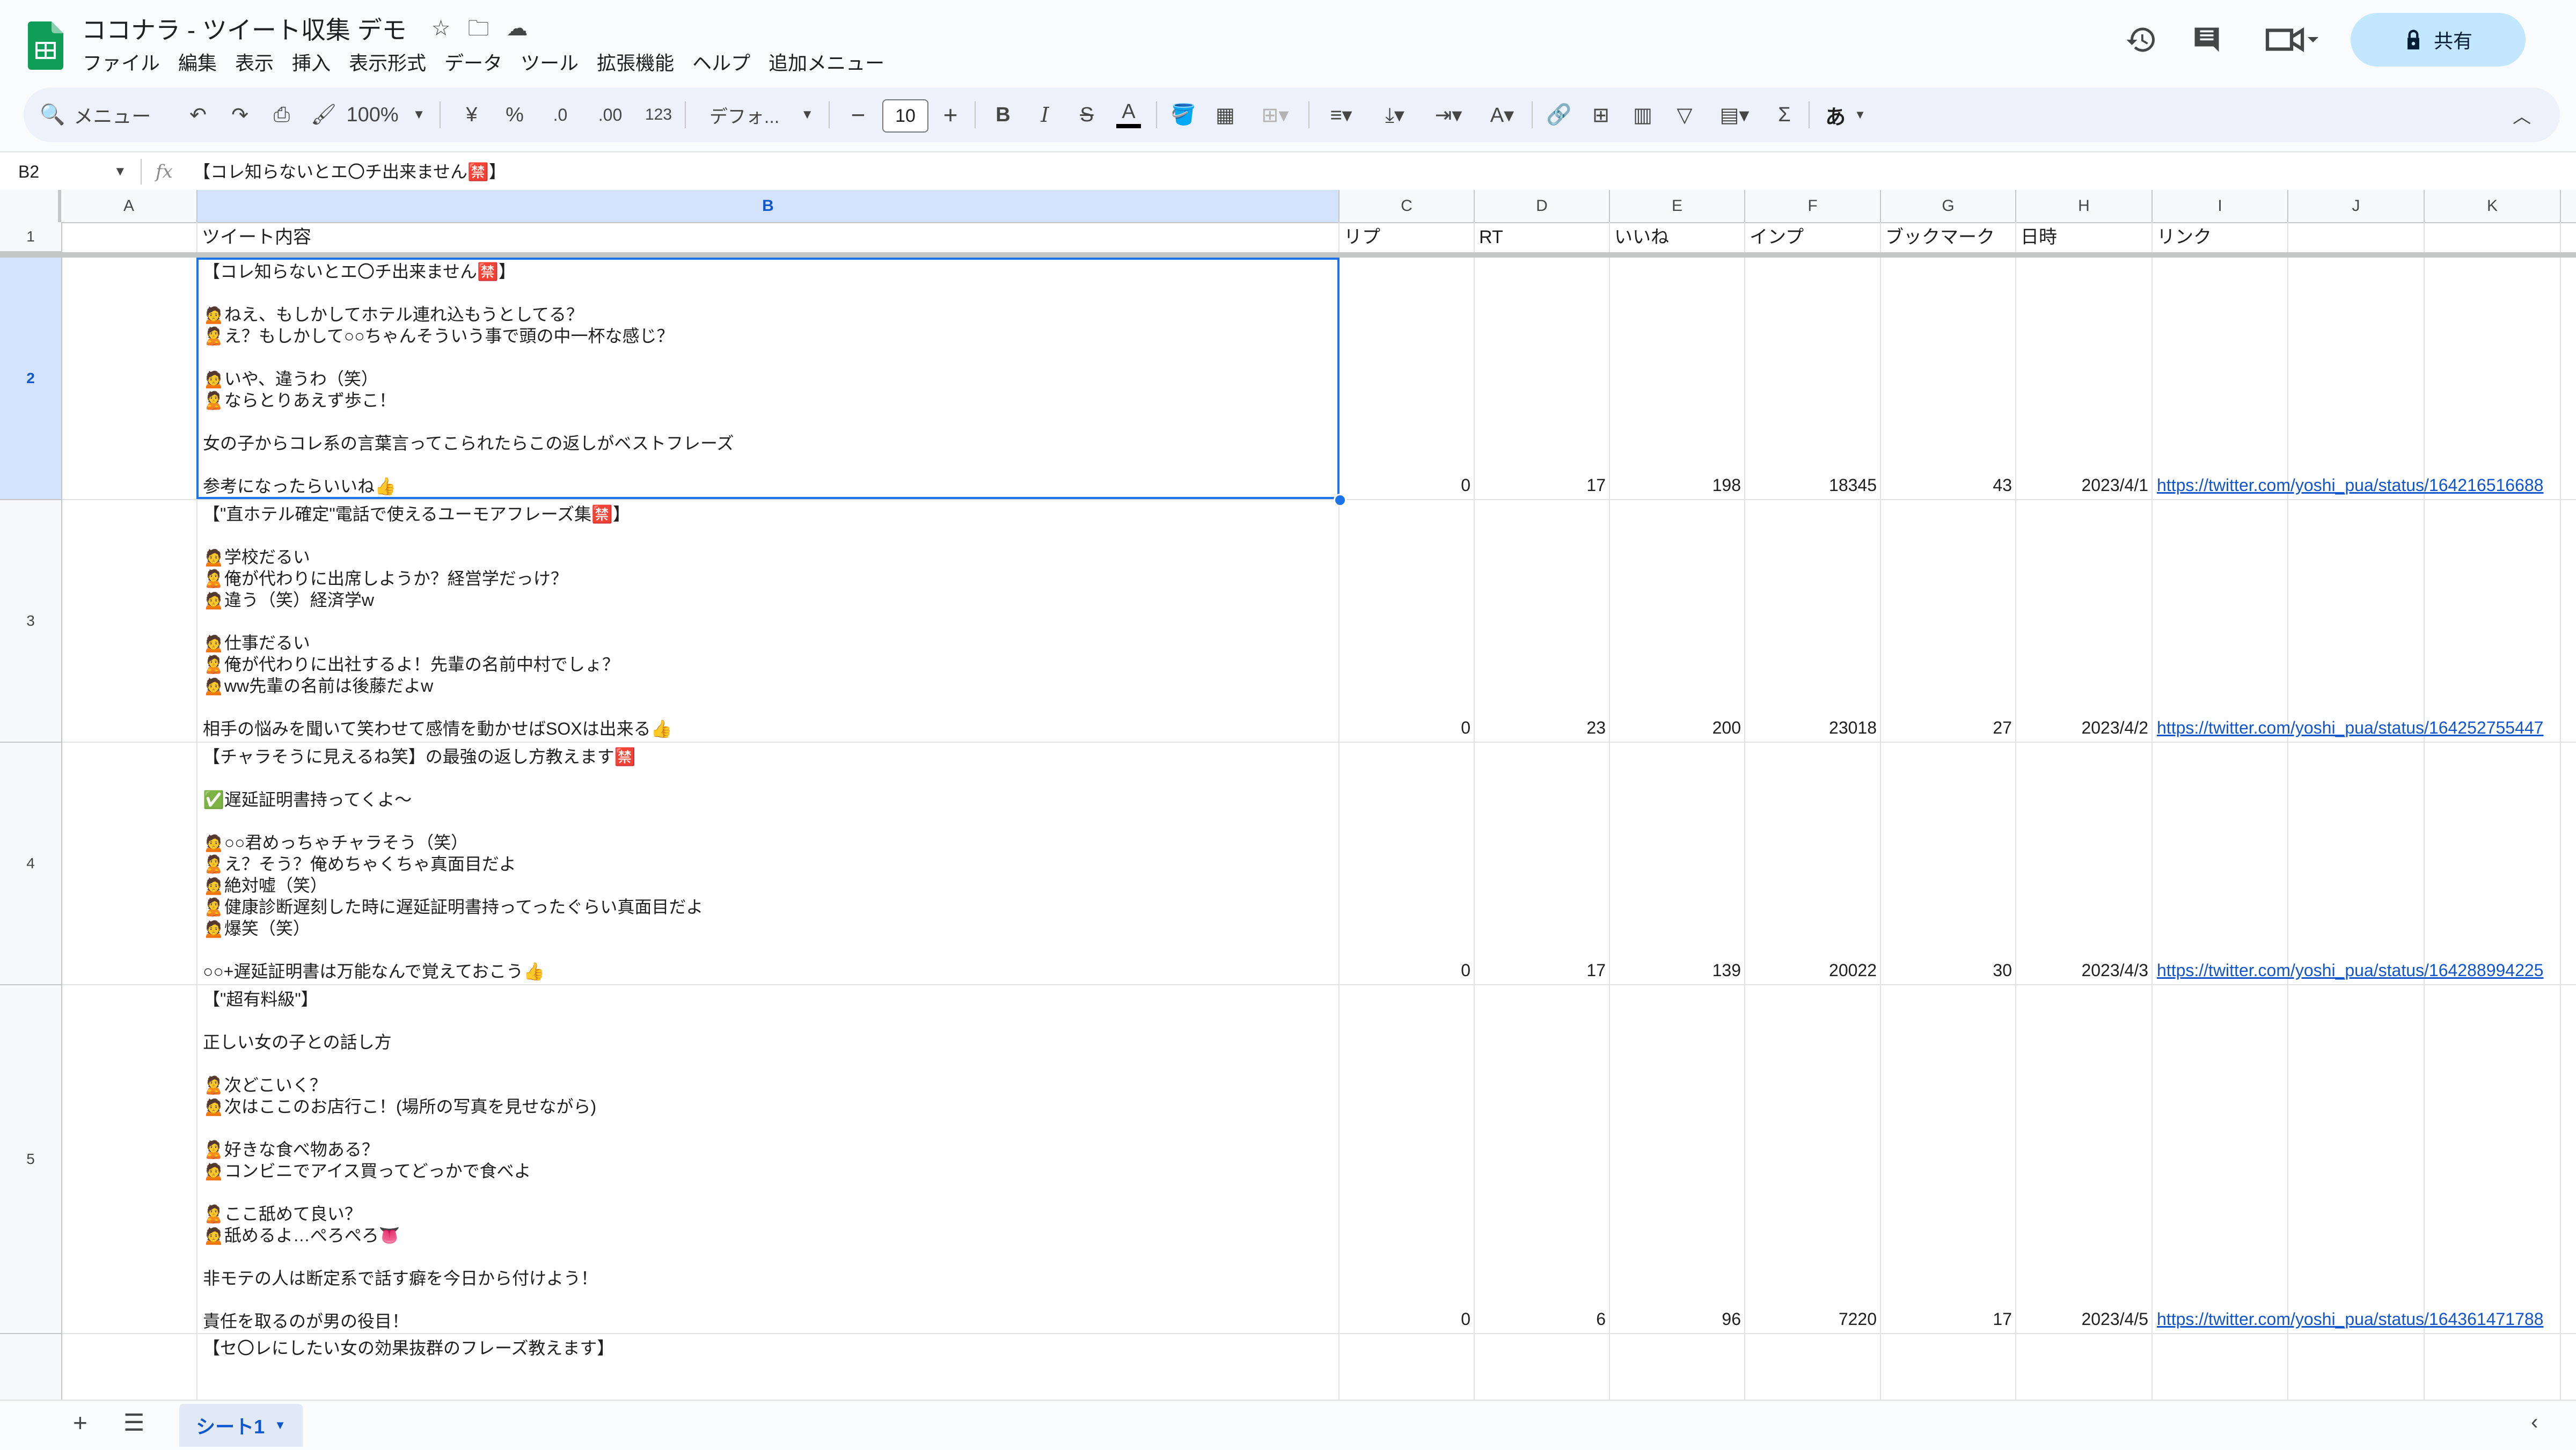  Describe the element at coordinates (1542, 206) in the screenshot. I see `column-header-d: D` at that location.